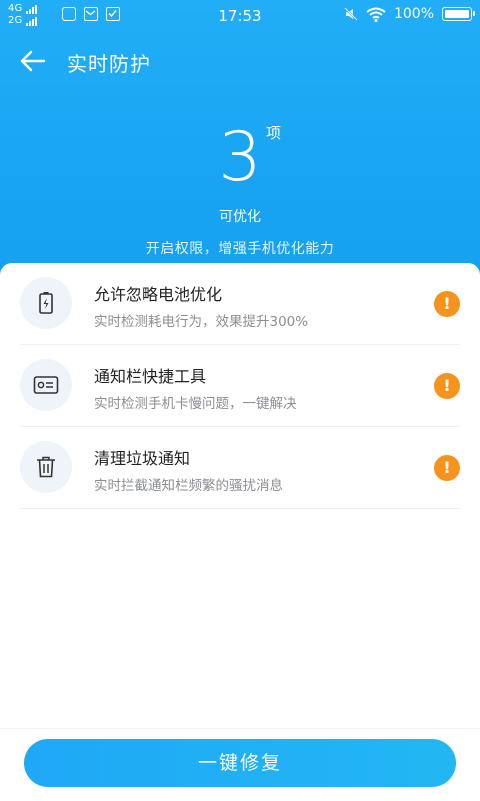 The image size is (480, 801). Describe the element at coordinates (142, 458) in the screenshot. I see `item-title: 清理垃圾通知` at that location.